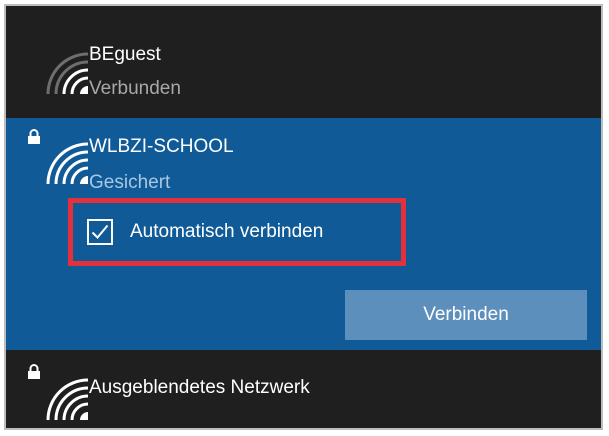 The height and width of the screenshot is (436, 609). Describe the element at coordinates (161, 146) in the screenshot. I see `network-ssid: WLBZI-SCHOOL` at that location.